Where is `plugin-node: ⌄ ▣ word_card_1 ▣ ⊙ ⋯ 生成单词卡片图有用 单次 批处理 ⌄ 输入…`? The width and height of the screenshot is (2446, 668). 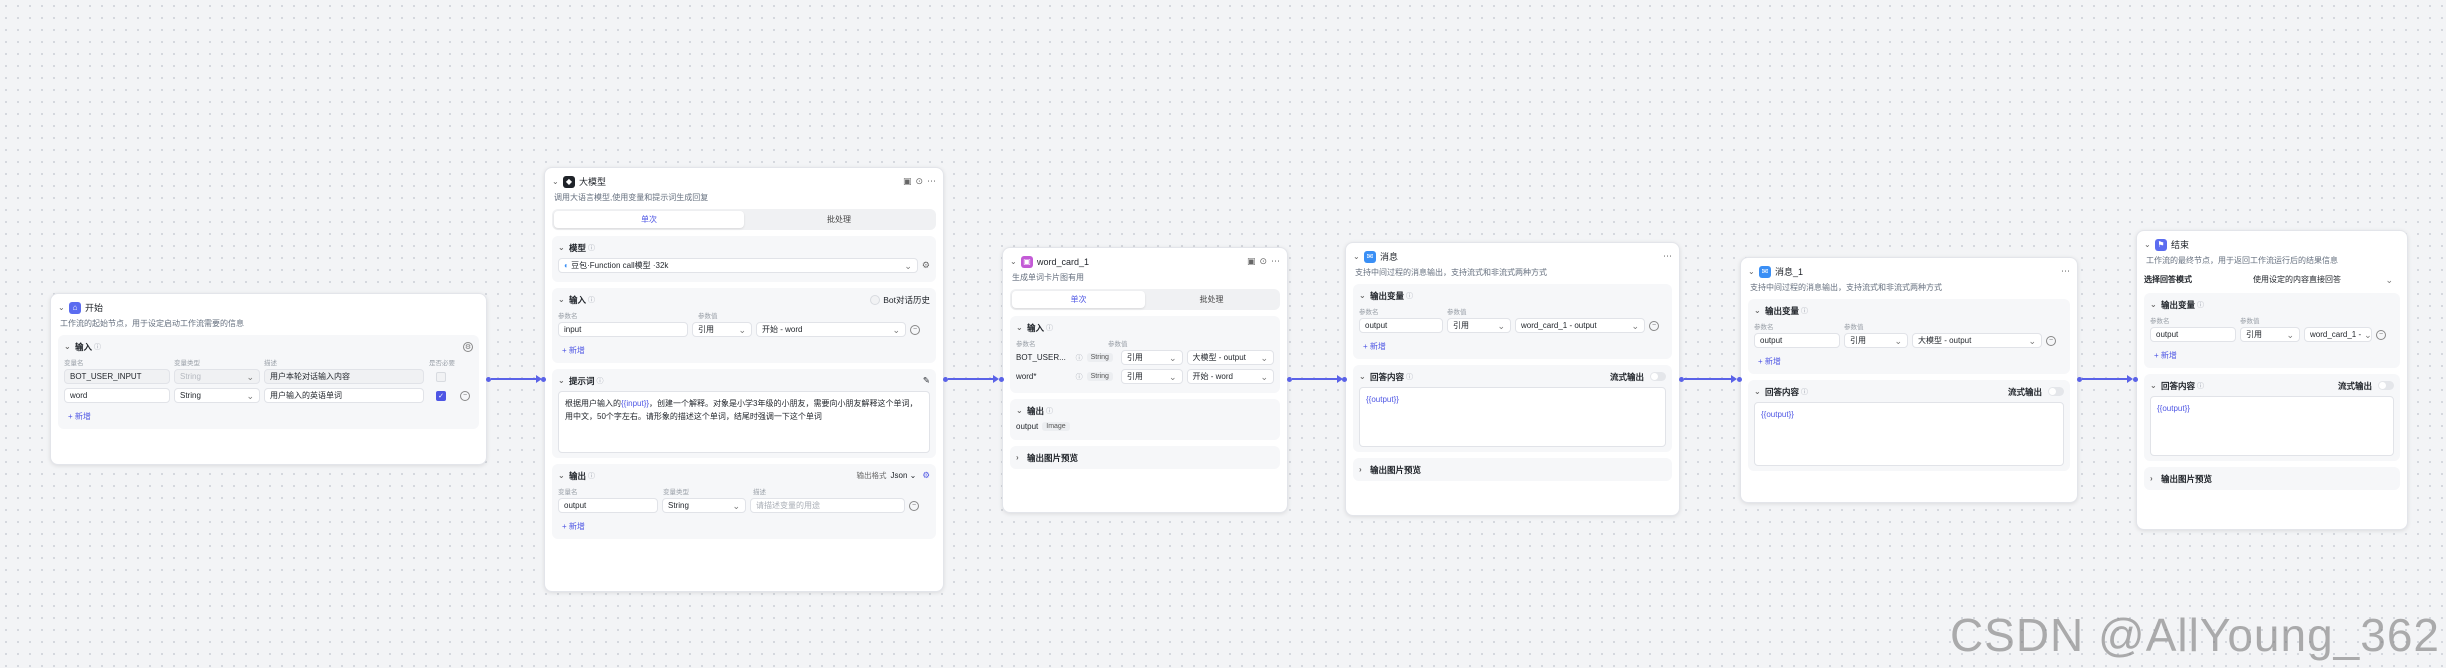 plugin-node: ⌄ ▣ word_card_1 ▣ ⊙ ⋯ 生成单词卡片图有用 单次 批处理 ⌄ 输入… is located at coordinates (1145, 380).